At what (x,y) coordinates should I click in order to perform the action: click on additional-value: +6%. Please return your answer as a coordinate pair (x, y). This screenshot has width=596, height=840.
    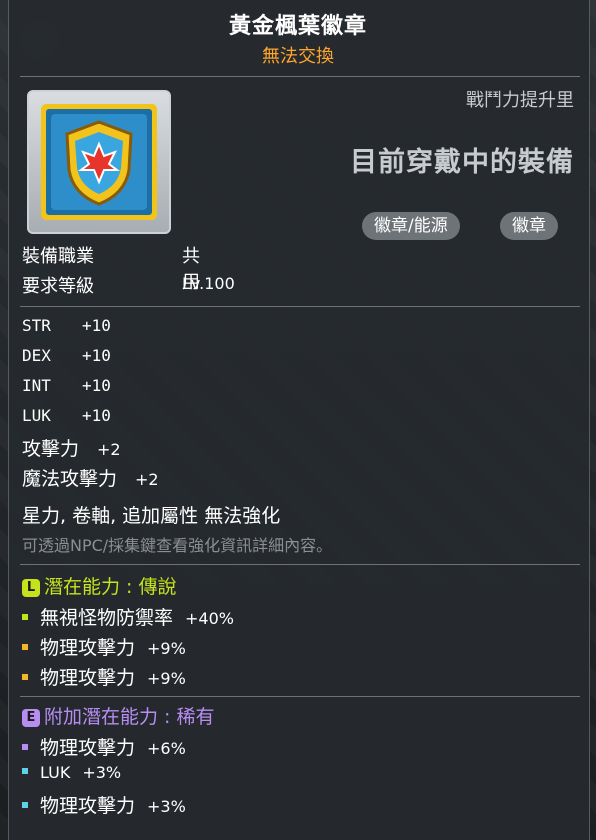
    Looking at the image, I should click on (166, 748).